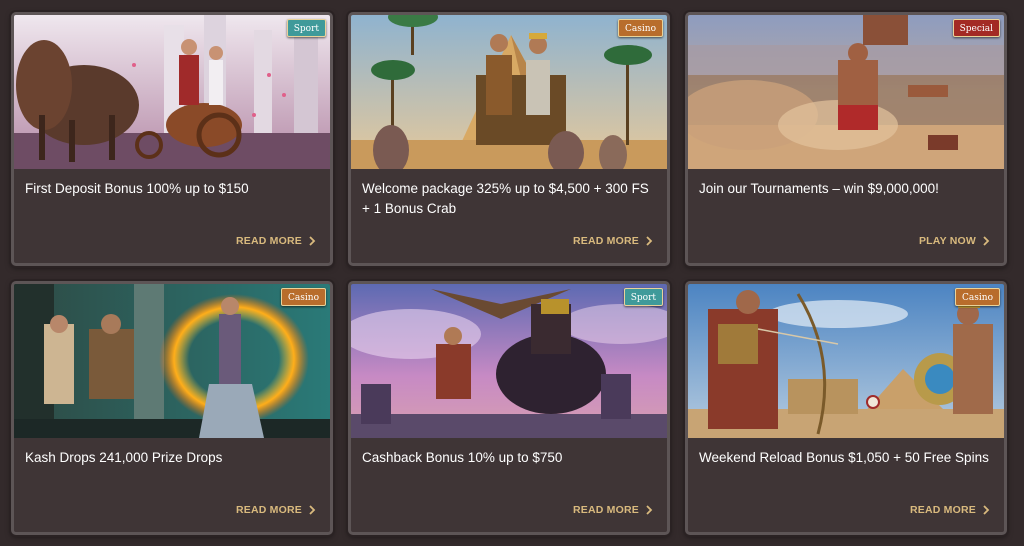 The width and height of the screenshot is (1024, 546). I want to click on warrior-horse-eagle-image: Sport, so click(509, 361).